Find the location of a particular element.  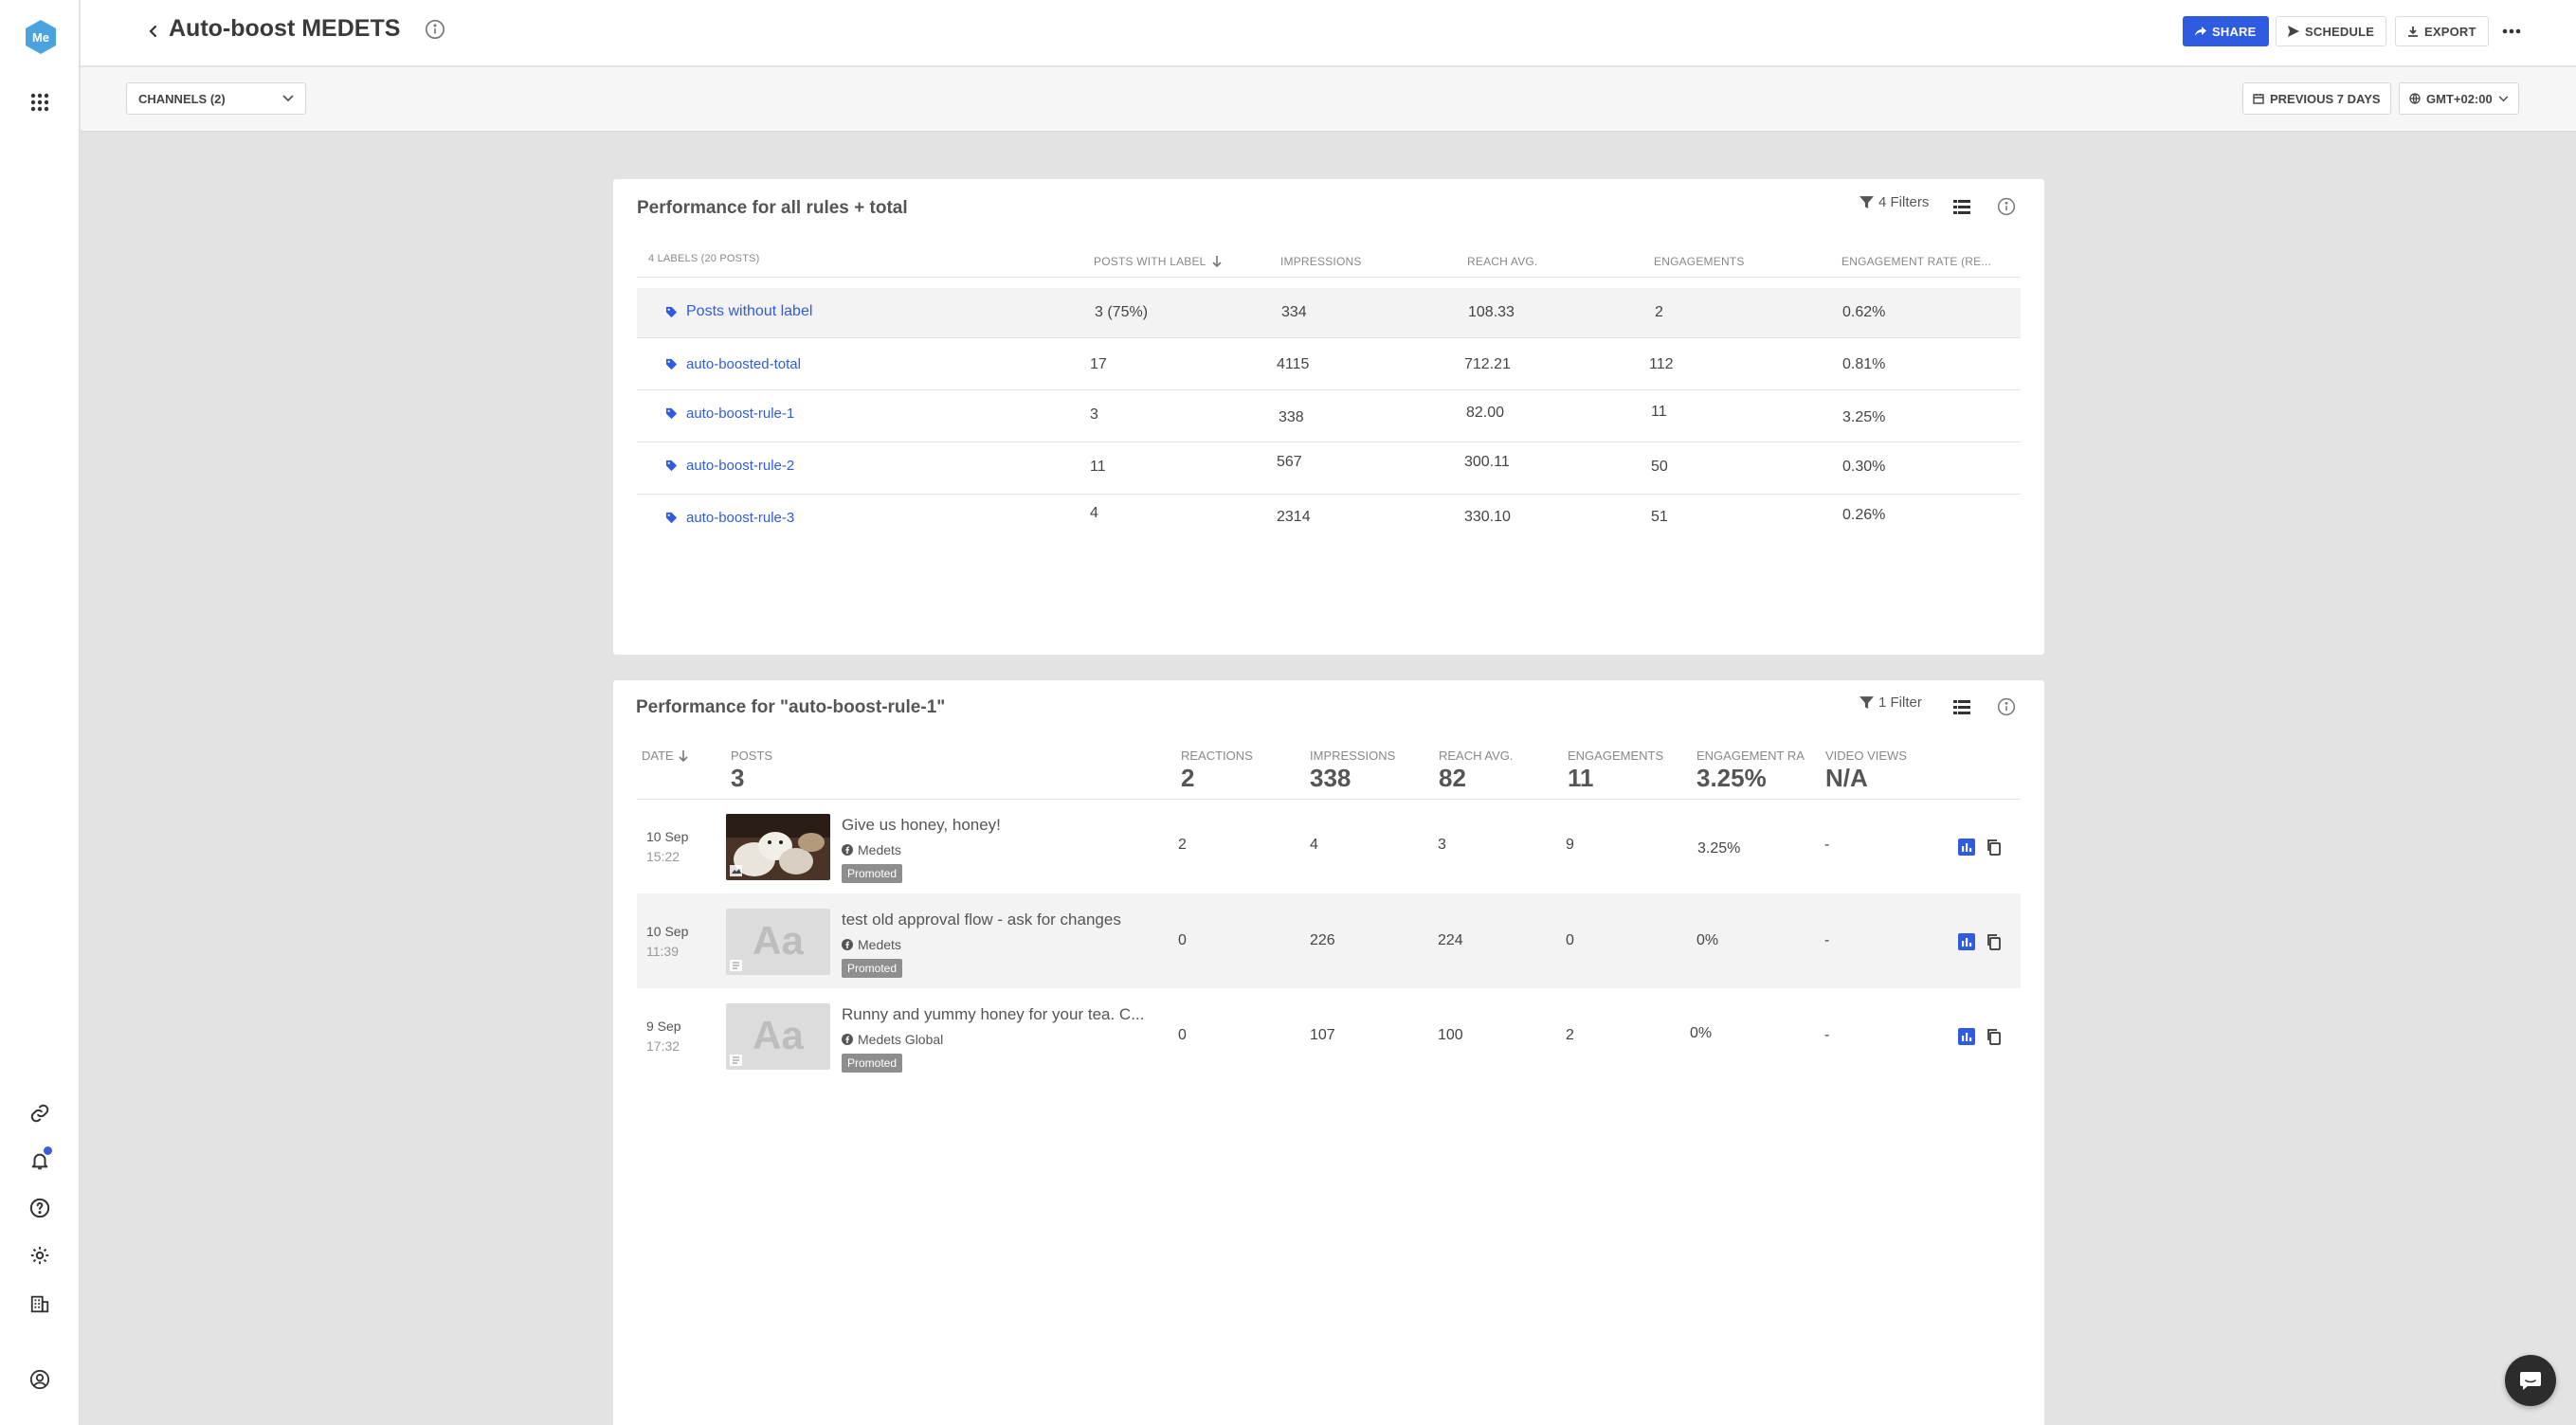

back-chevron-icon is located at coordinates (153, 31).